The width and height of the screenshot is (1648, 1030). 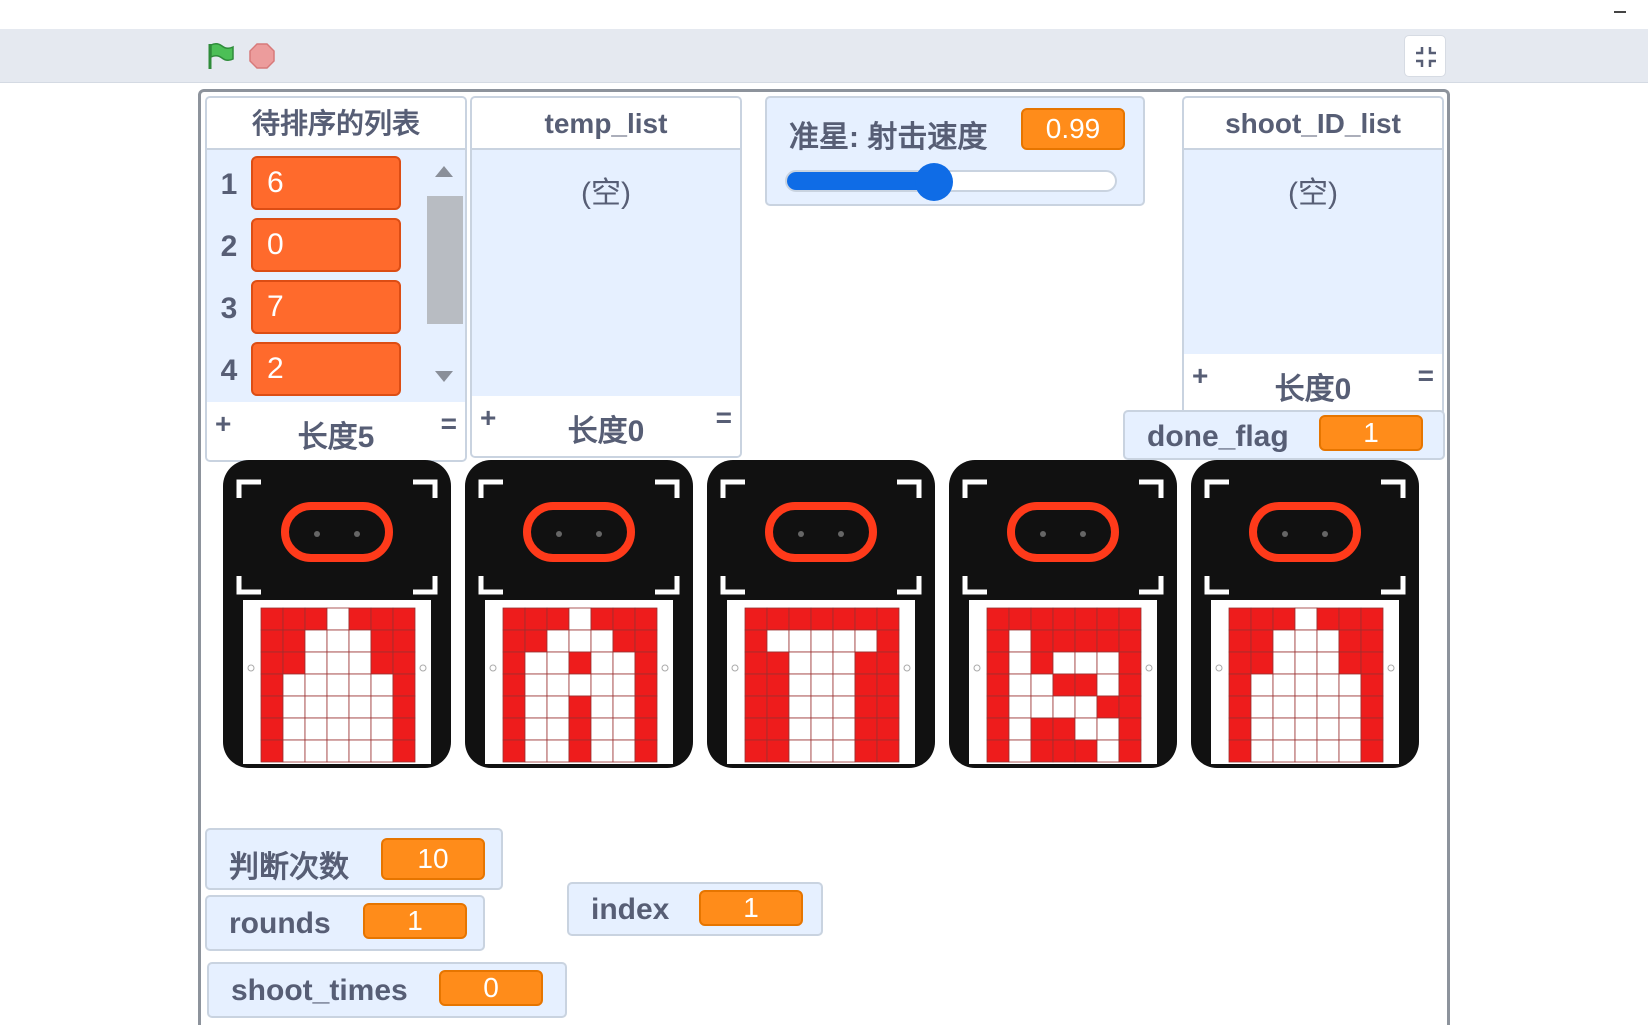 What do you see at coordinates (319, 990) in the screenshot?
I see `variable-label: shoot_times` at bounding box center [319, 990].